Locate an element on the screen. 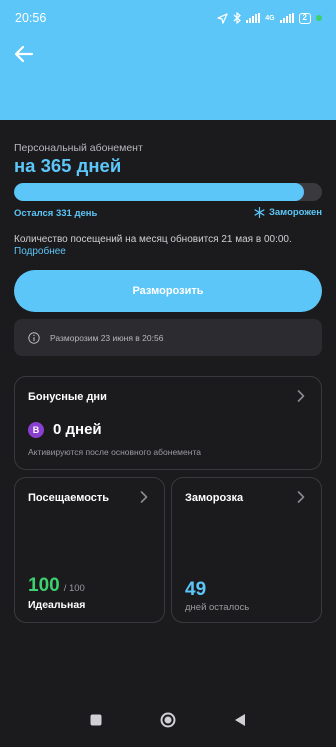 The image size is (336, 747). notification-dot-icon is located at coordinates (319, 18).